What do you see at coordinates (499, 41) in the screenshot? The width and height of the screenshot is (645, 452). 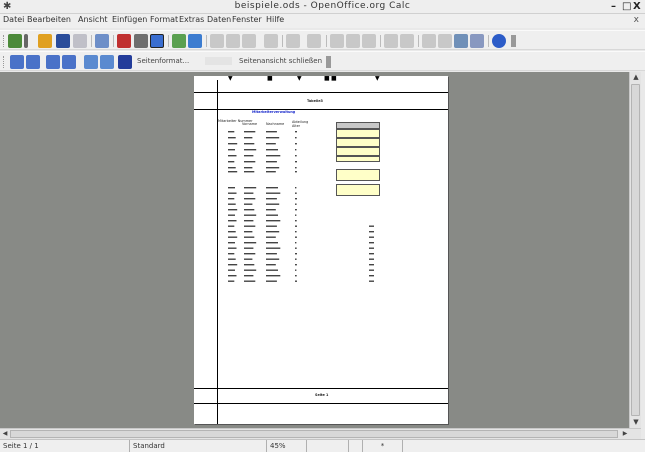 I see `help-icon` at bounding box center [499, 41].